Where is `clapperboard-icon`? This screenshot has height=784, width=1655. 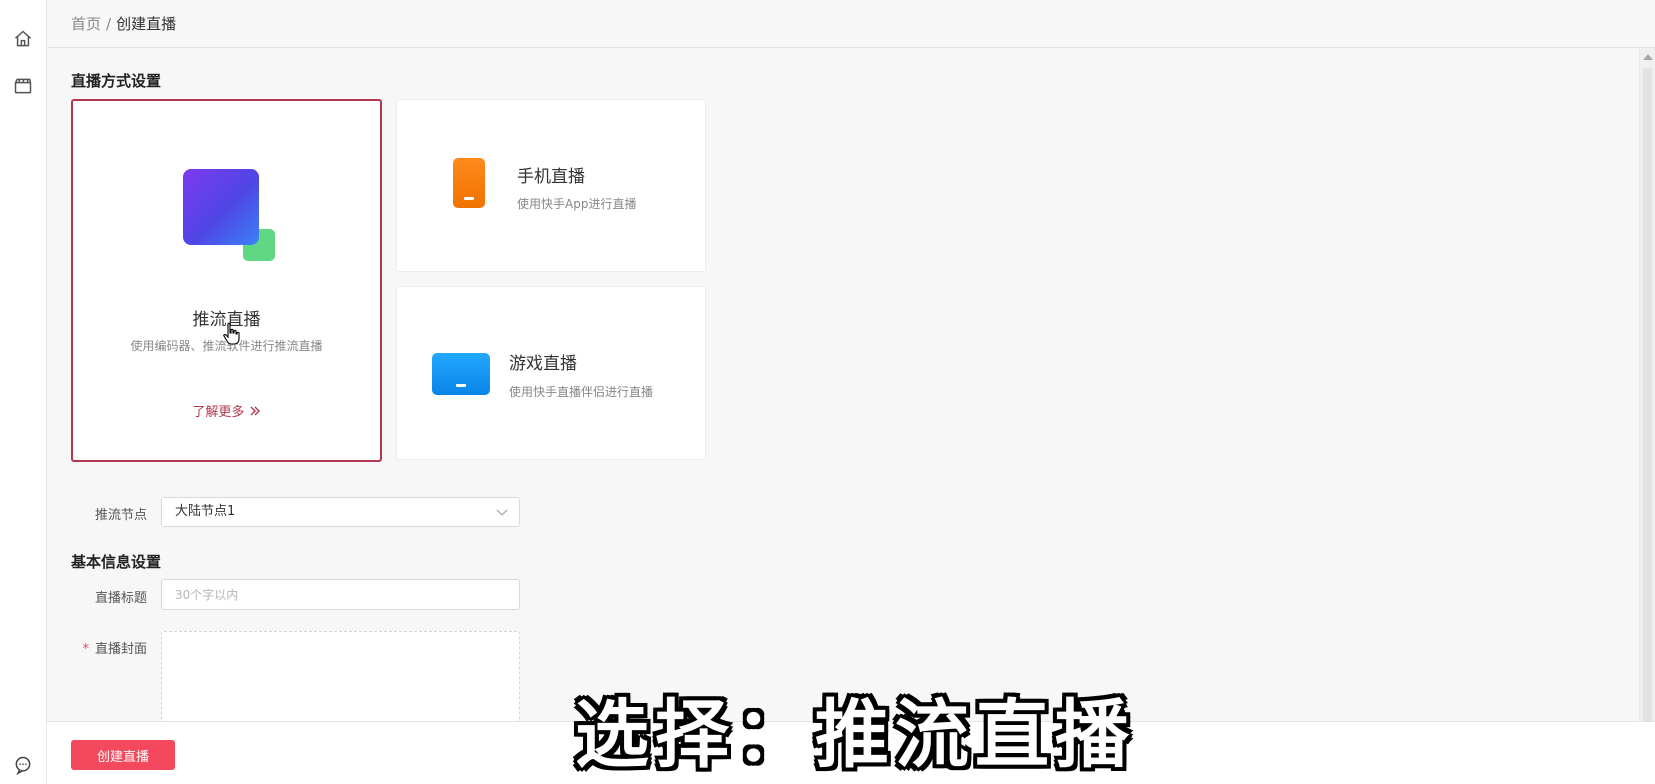
clapperboard-icon is located at coordinates (23, 86).